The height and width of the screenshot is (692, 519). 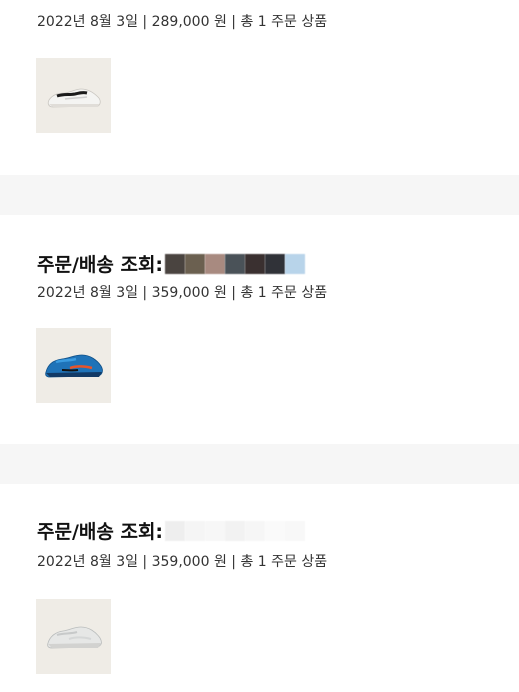 I want to click on grey-sneaker-icon, so click(x=74, y=637).